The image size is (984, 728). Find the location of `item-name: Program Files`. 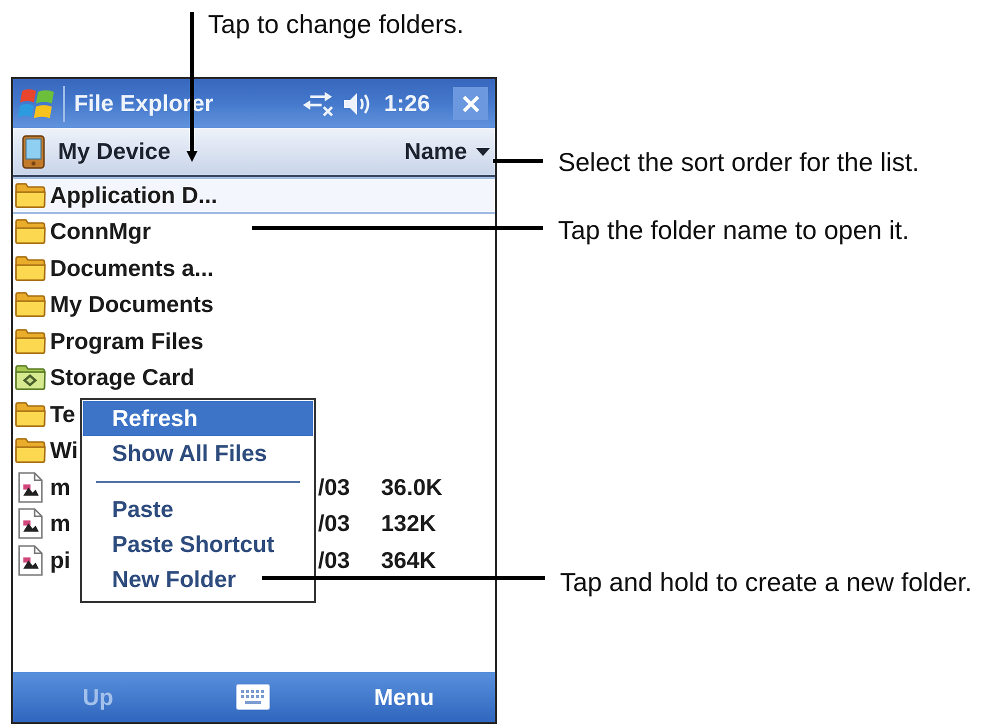

item-name: Program Files is located at coordinates (127, 341).